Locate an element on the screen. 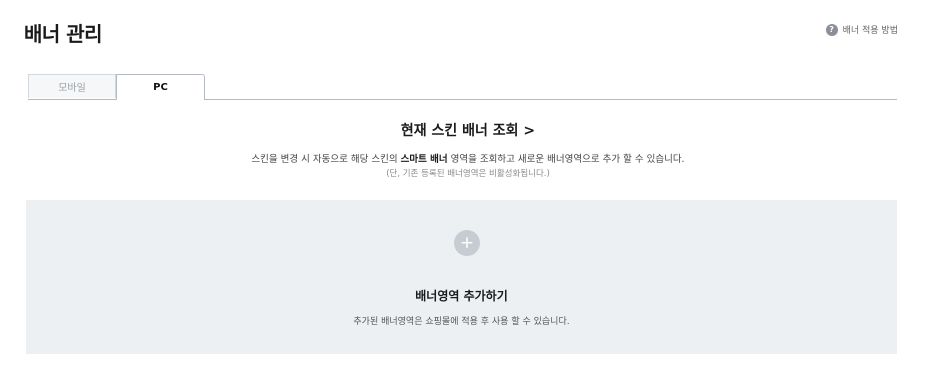 The image size is (936, 384). chevron-right-icon: > is located at coordinates (529, 131).